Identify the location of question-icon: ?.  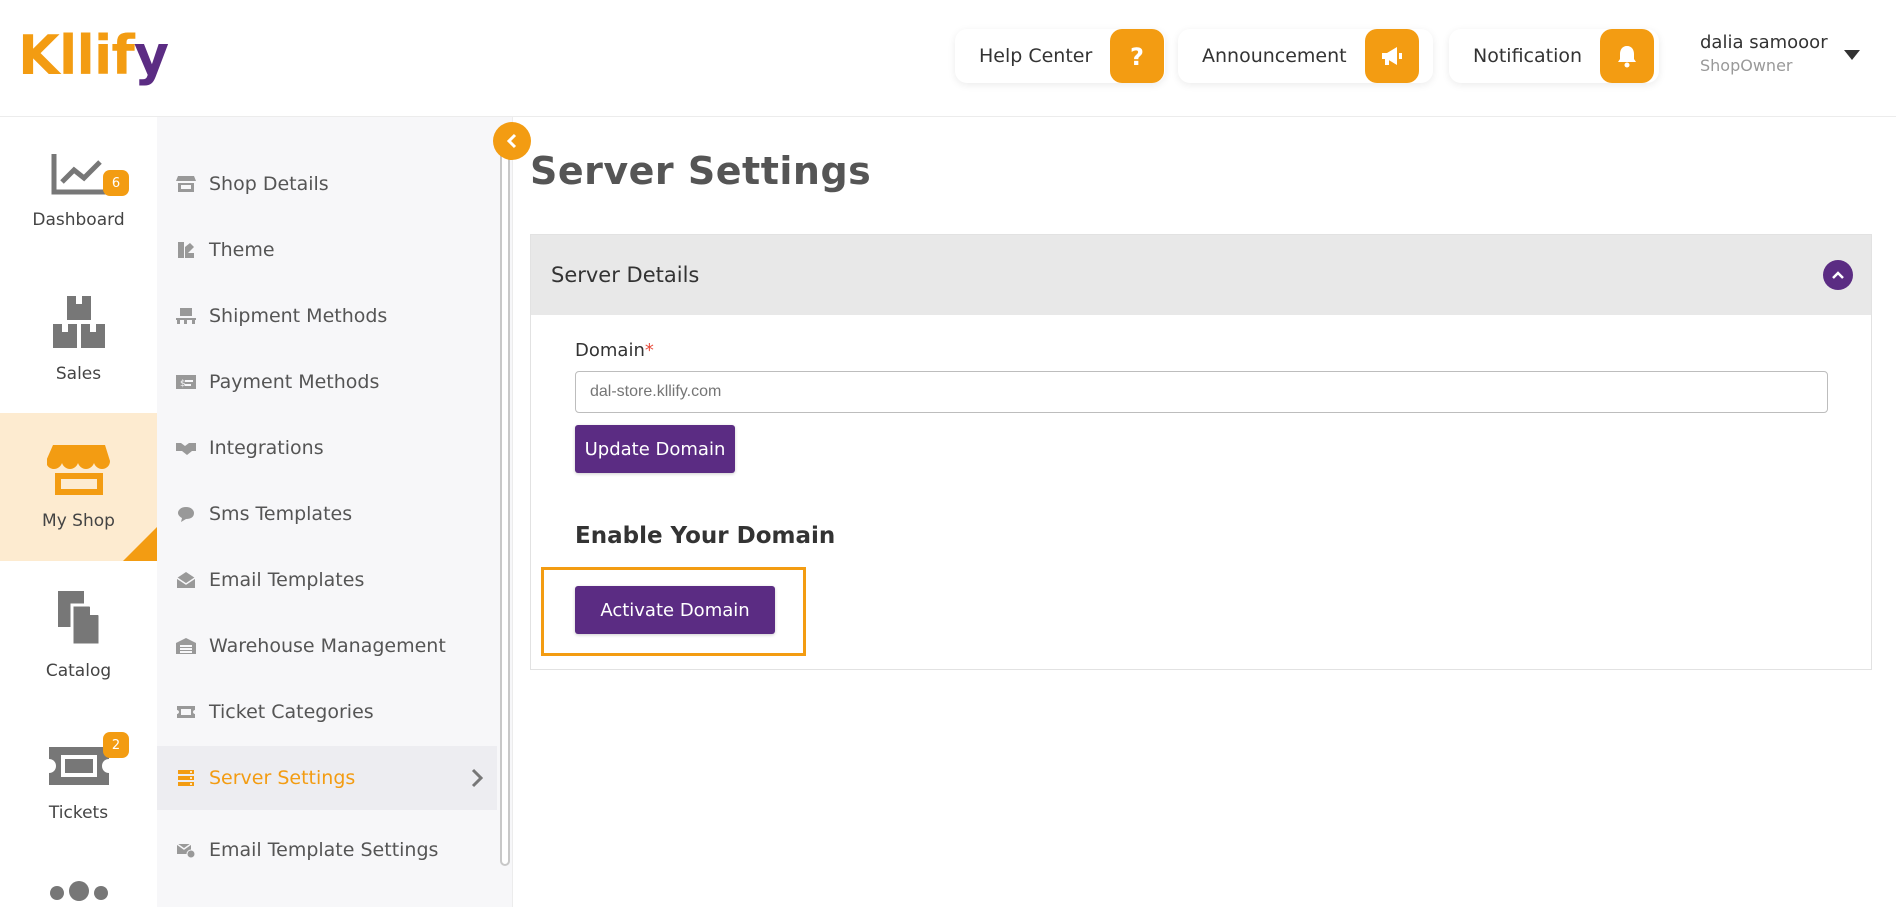
(1137, 56).